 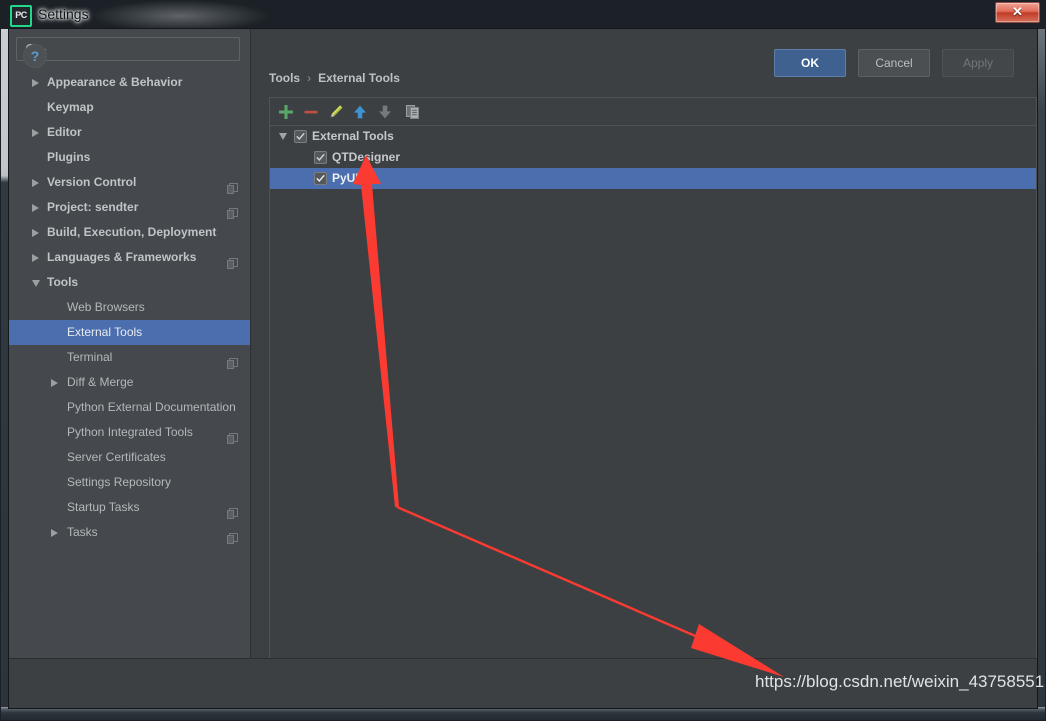 I want to click on sidebar-item-label: Version Control, so click(x=92, y=182).